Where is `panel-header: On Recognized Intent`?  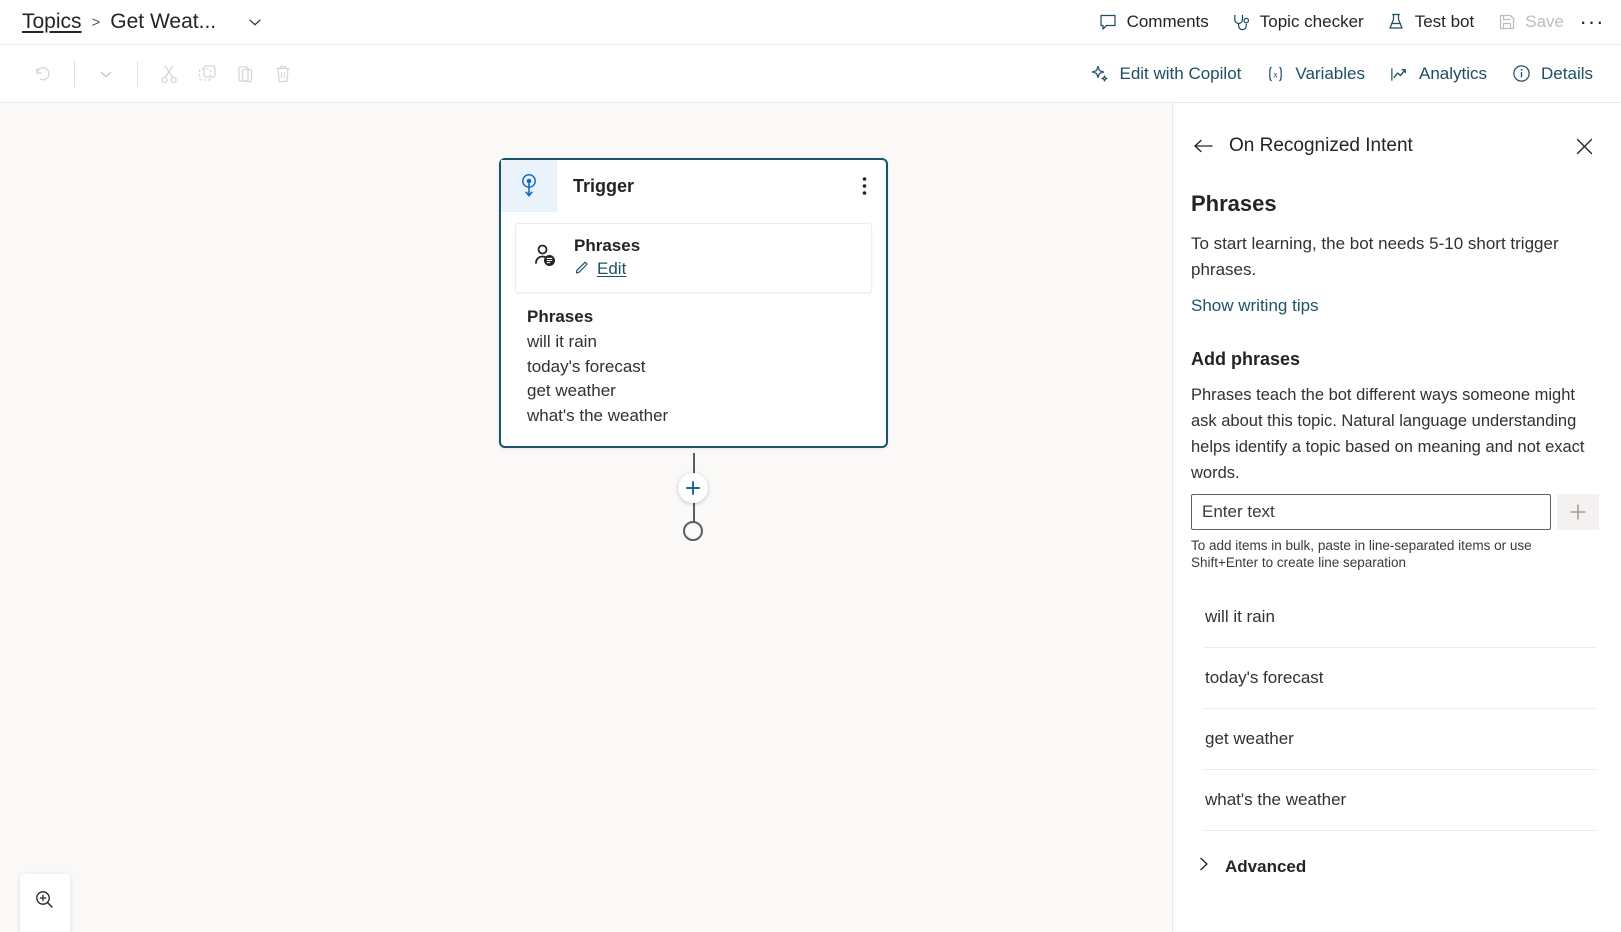
panel-header: On Recognized Intent is located at coordinates (1397, 131).